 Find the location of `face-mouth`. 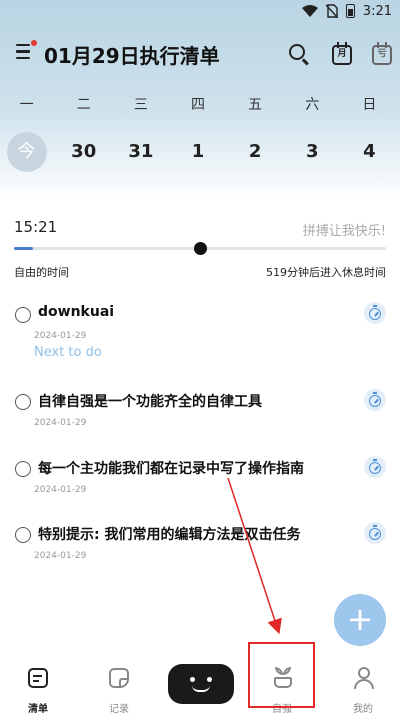

face-mouth is located at coordinates (201, 688).